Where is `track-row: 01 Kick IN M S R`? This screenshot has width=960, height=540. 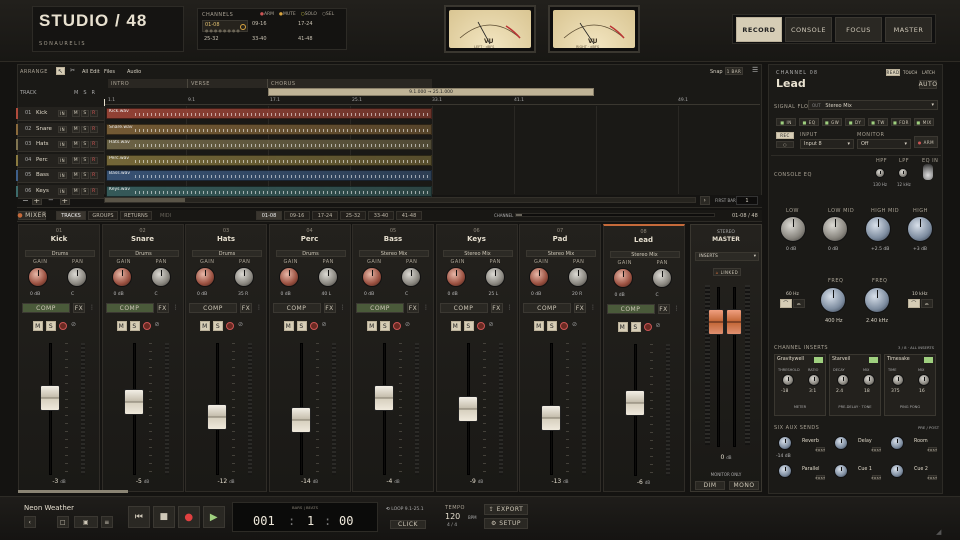 track-row: 01 Kick IN M S R is located at coordinates (60, 114).